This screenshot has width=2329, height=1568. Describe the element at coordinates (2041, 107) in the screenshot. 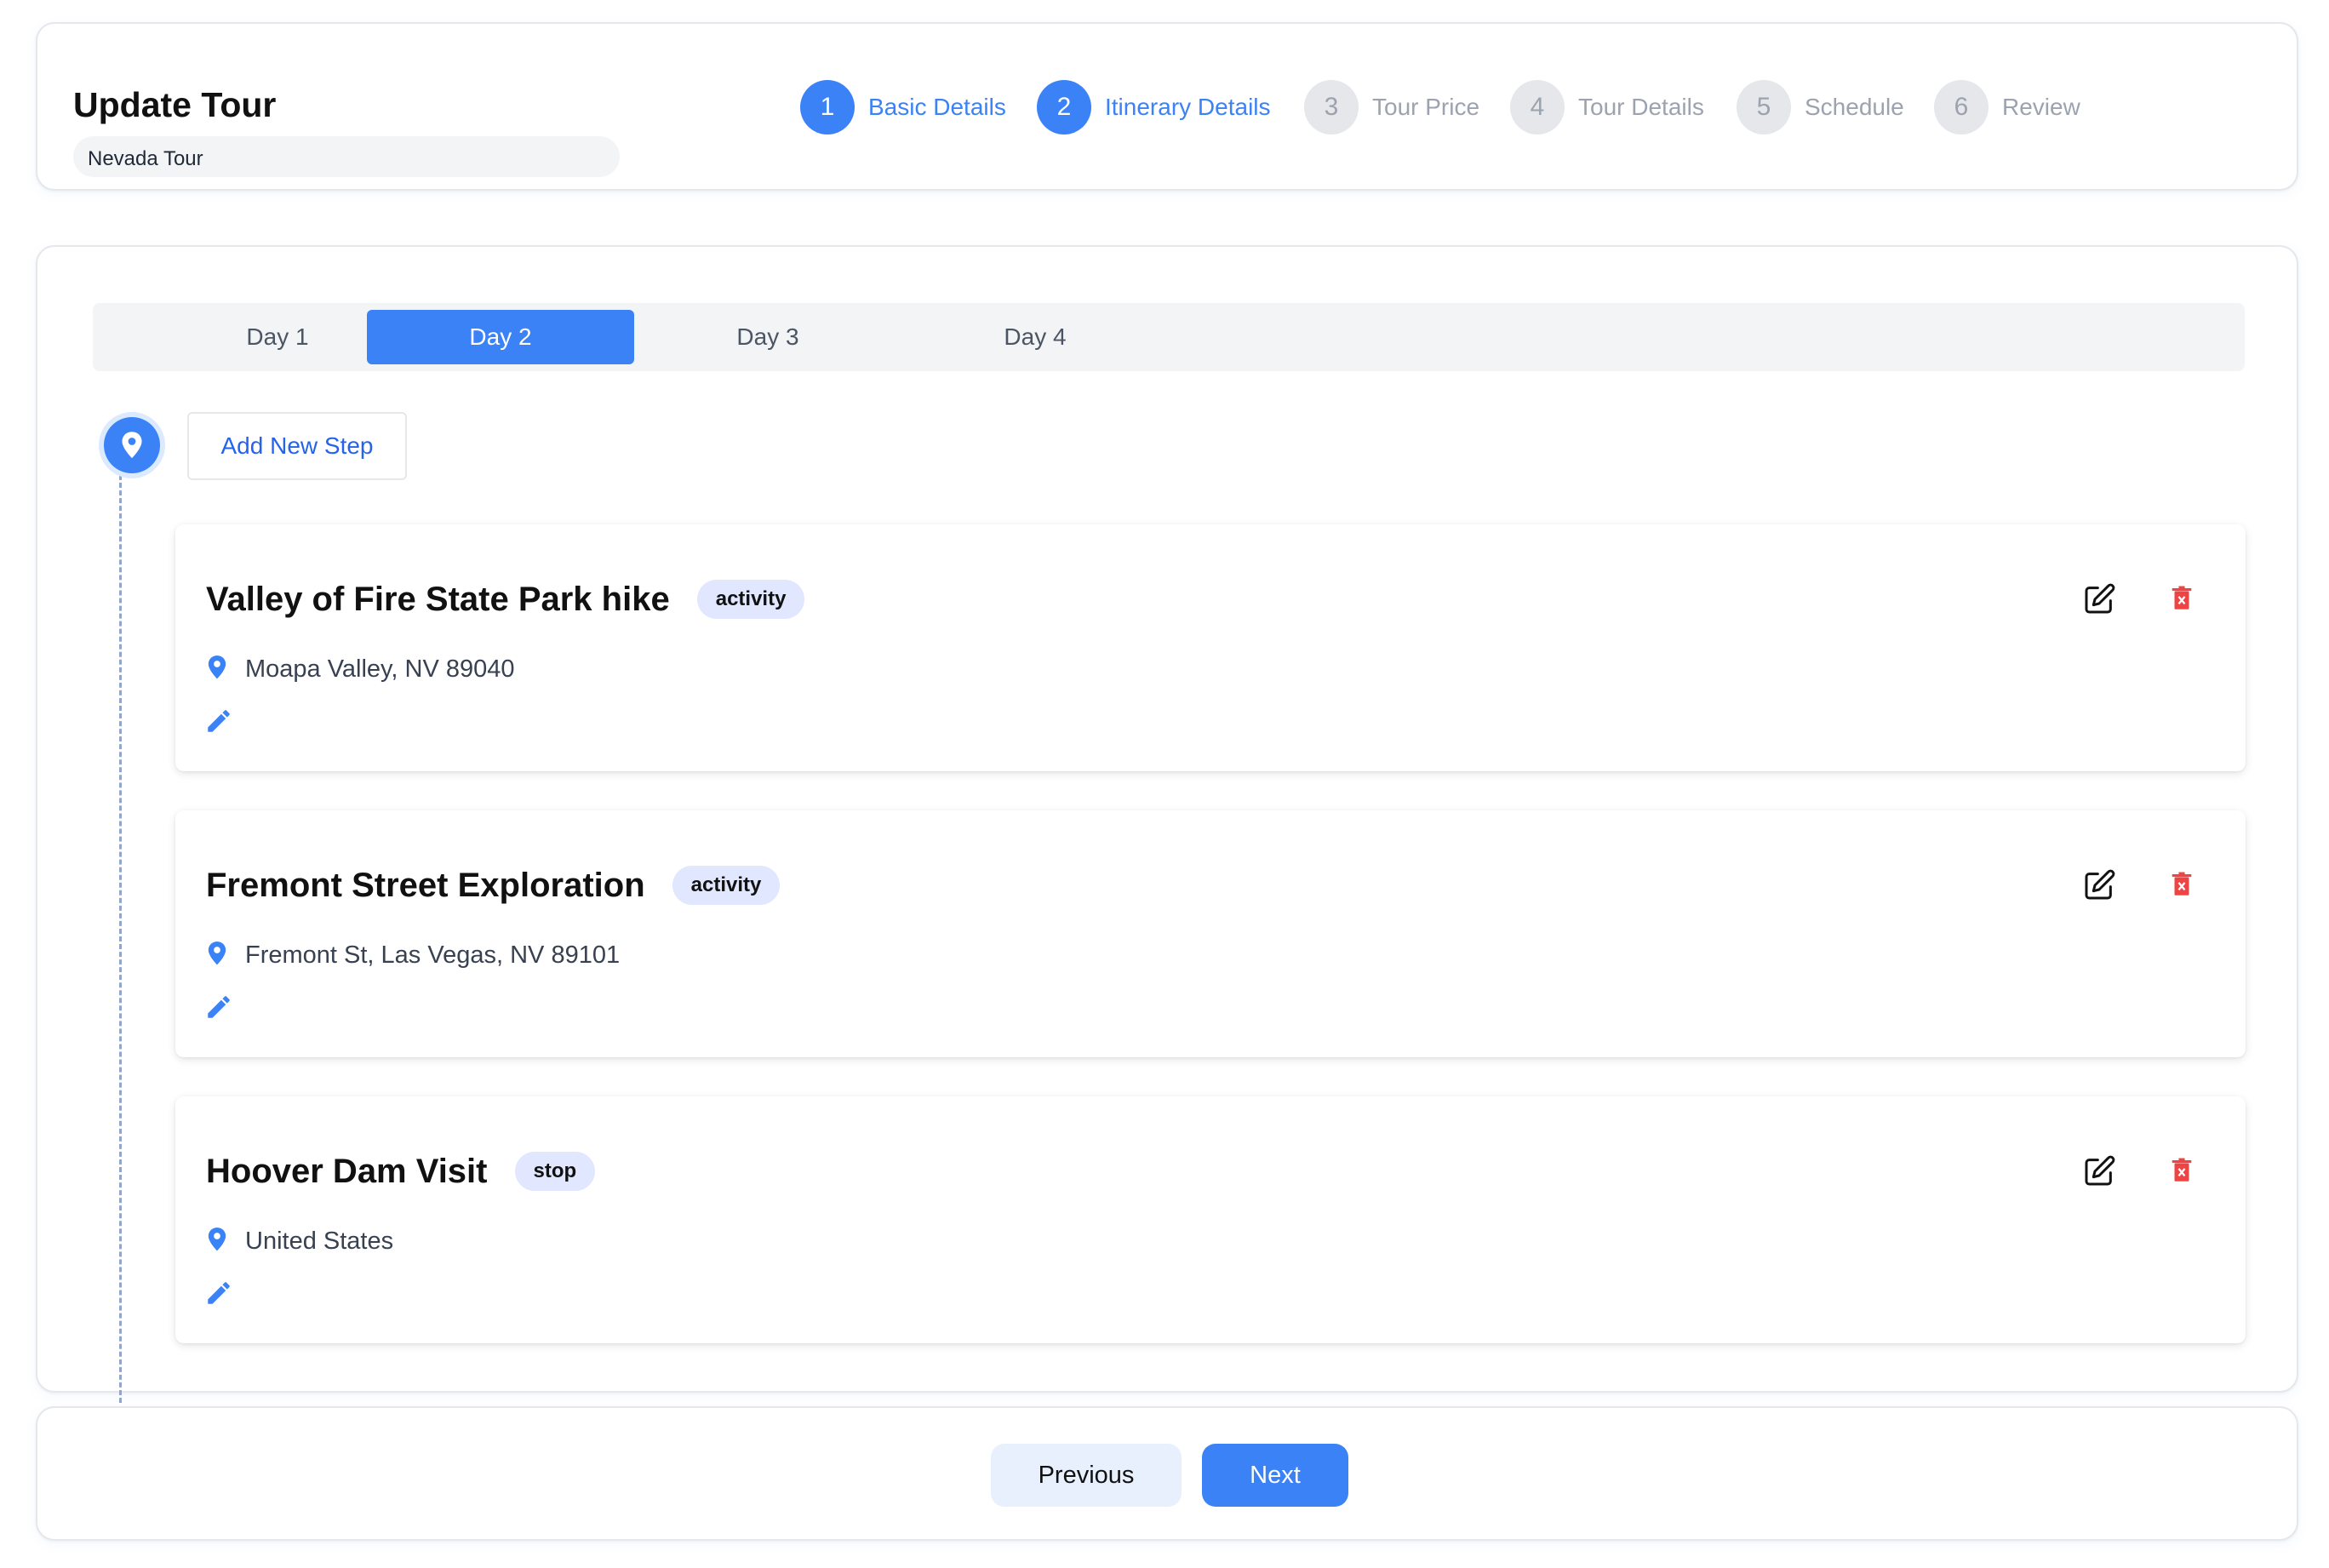

I see `step-label: Review` at that location.